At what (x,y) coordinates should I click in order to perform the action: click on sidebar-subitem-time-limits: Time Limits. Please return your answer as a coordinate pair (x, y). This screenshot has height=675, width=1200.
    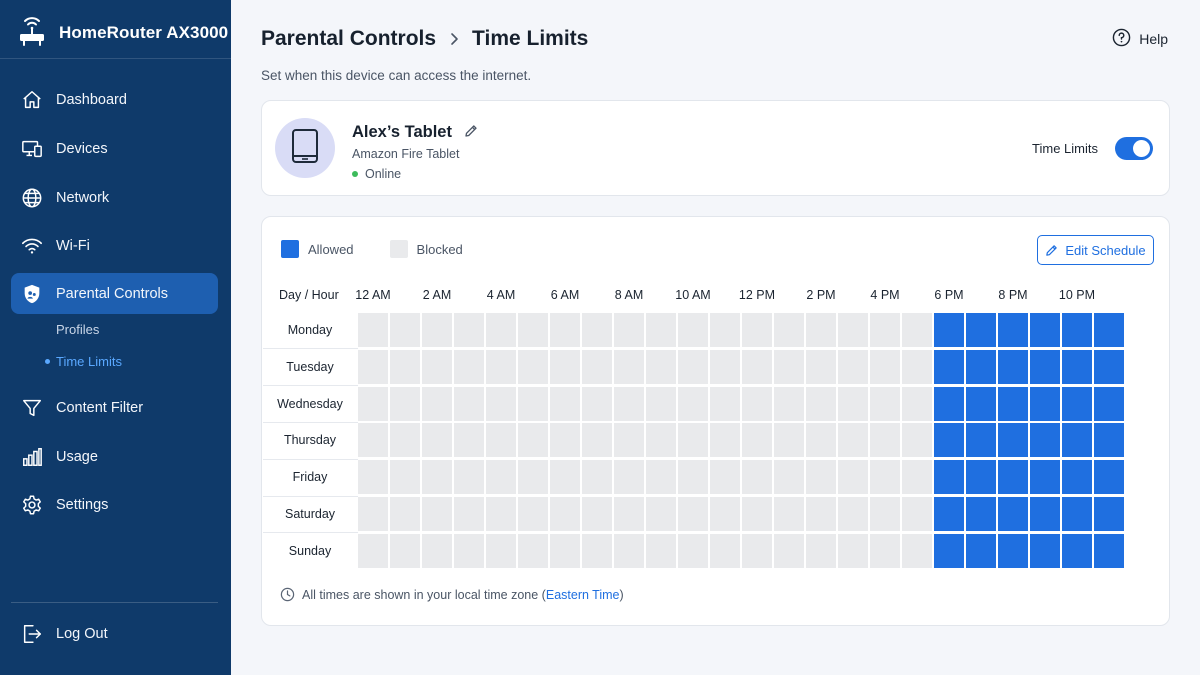
    Looking at the image, I should click on (89, 361).